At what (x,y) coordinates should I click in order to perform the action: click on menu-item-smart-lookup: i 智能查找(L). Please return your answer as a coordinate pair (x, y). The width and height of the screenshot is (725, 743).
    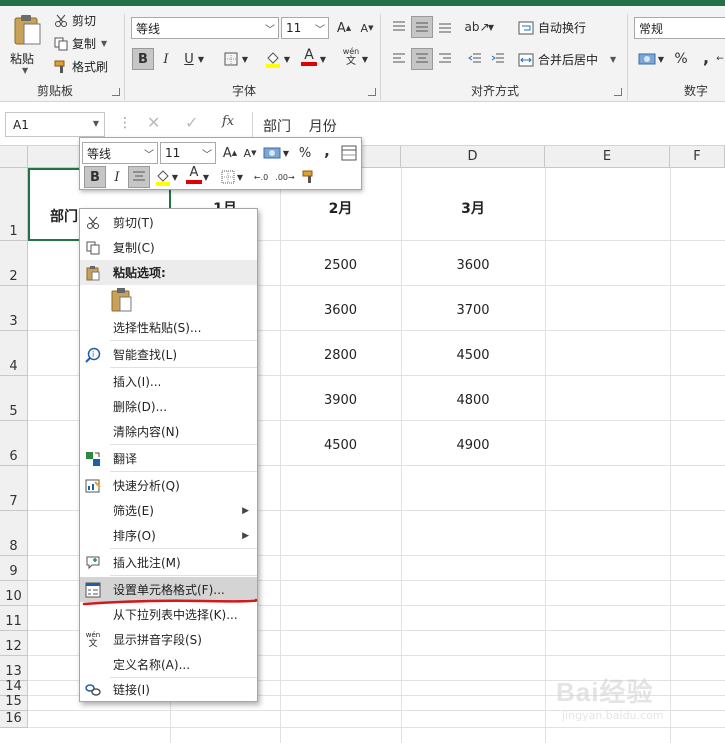
    Looking at the image, I should click on (168, 354).